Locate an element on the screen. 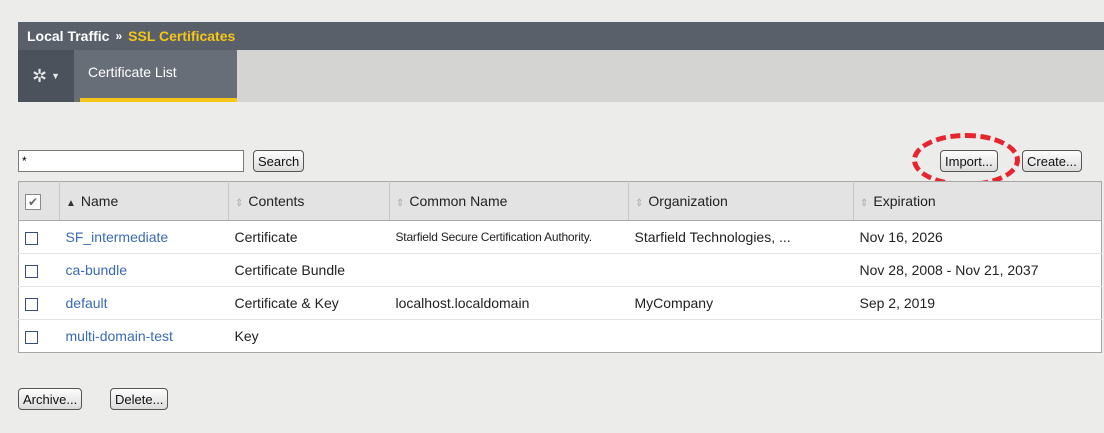 The width and height of the screenshot is (1104, 433). expiration-cell: Sep 2, 2019 is located at coordinates (977, 303).